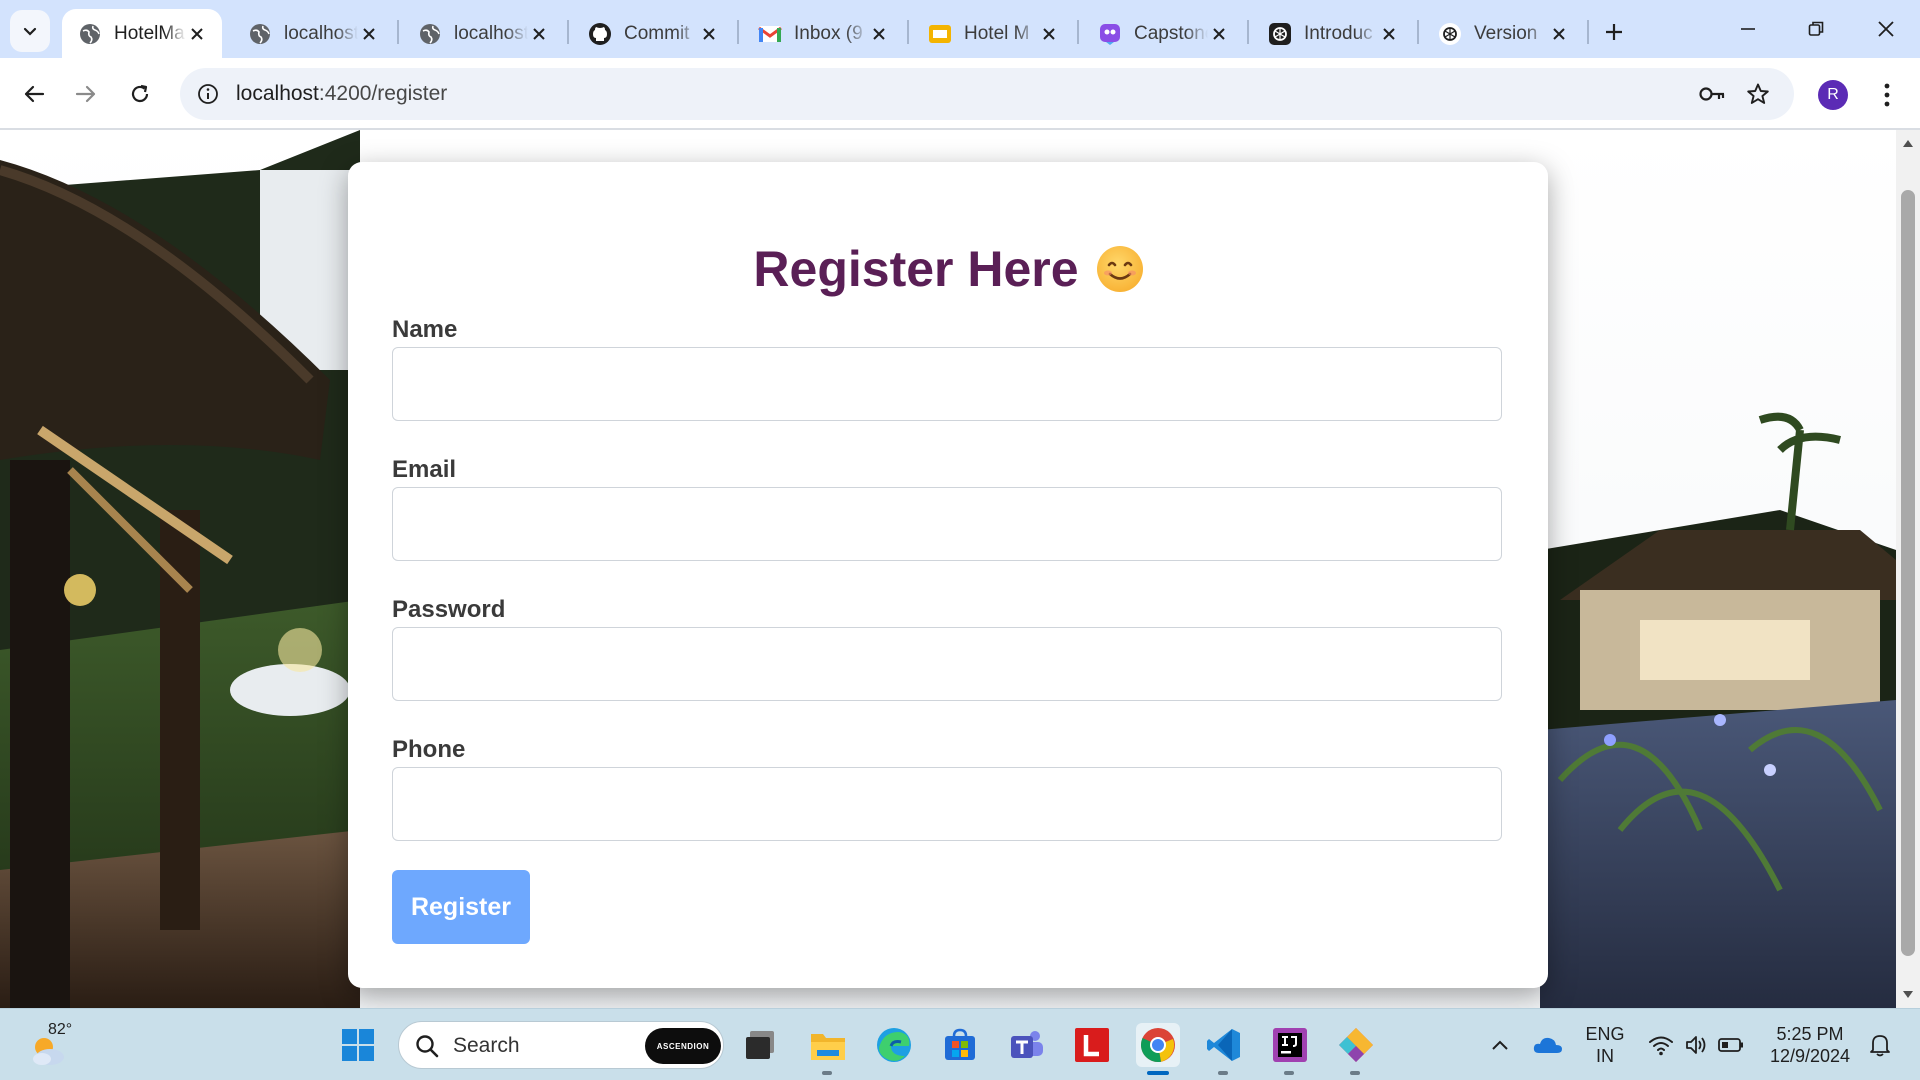 The height and width of the screenshot is (1080, 1920). What do you see at coordinates (948, 269) in the screenshot?
I see `page-title: Register Here` at bounding box center [948, 269].